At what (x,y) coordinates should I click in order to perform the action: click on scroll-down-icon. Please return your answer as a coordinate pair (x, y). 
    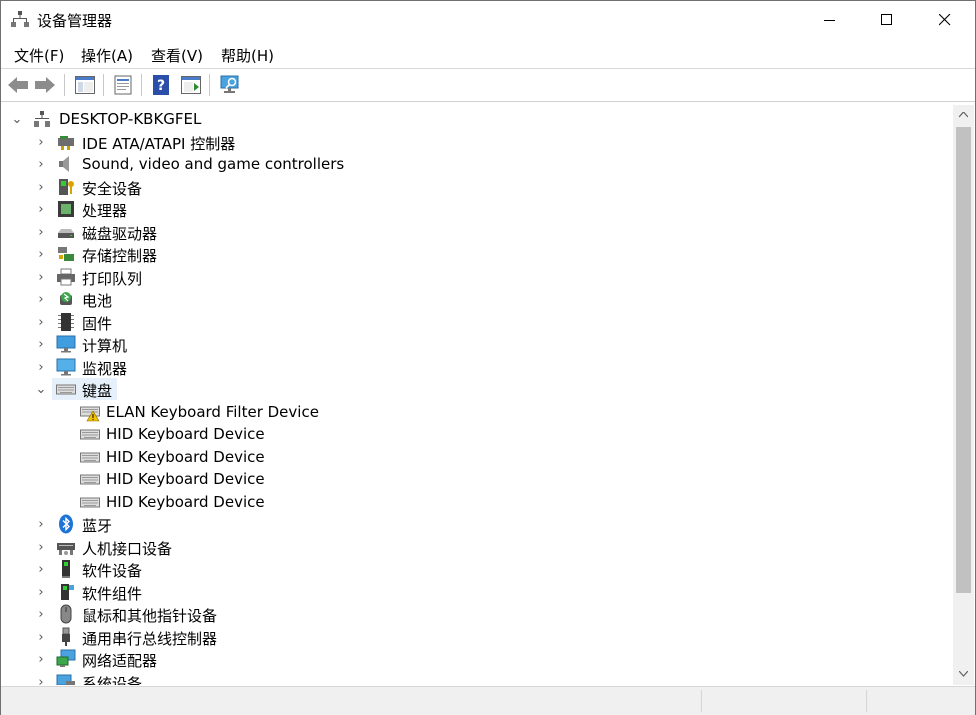
    Looking at the image, I should click on (963, 674).